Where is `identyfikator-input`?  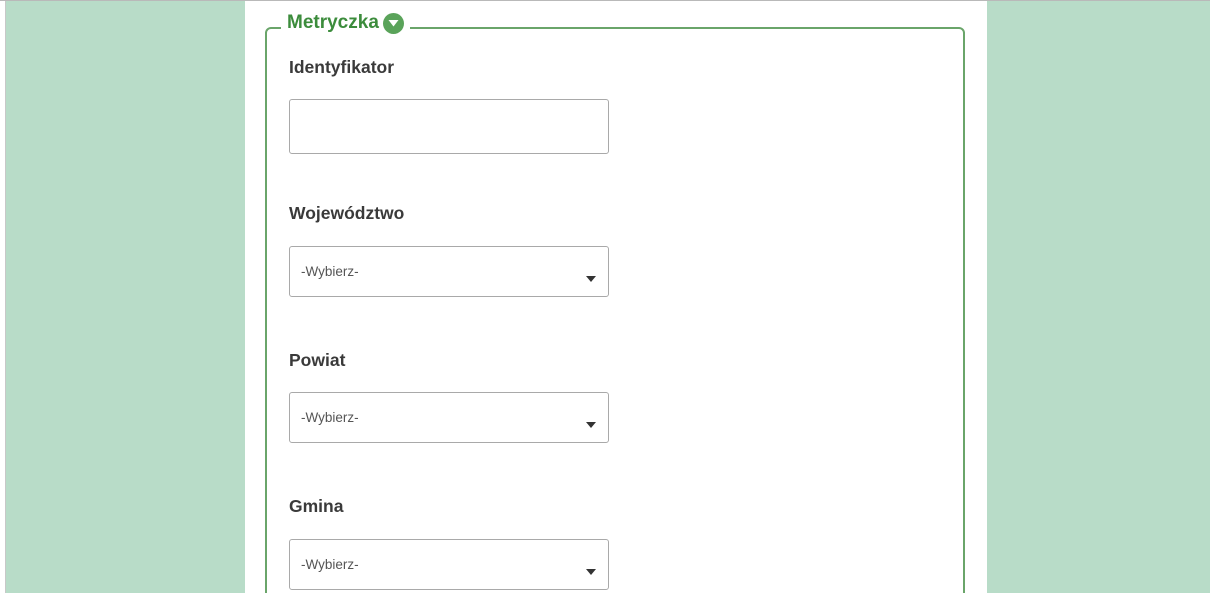
identyfikator-input is located at coordinates (449, 126).